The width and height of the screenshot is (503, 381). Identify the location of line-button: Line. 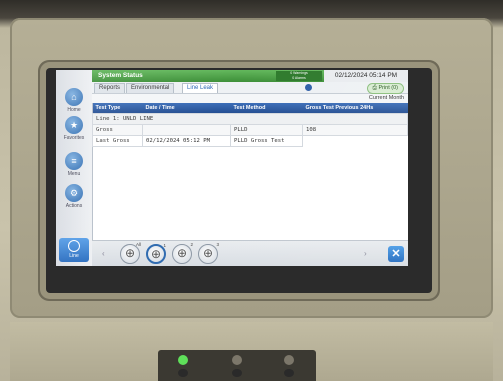
(74, 250).